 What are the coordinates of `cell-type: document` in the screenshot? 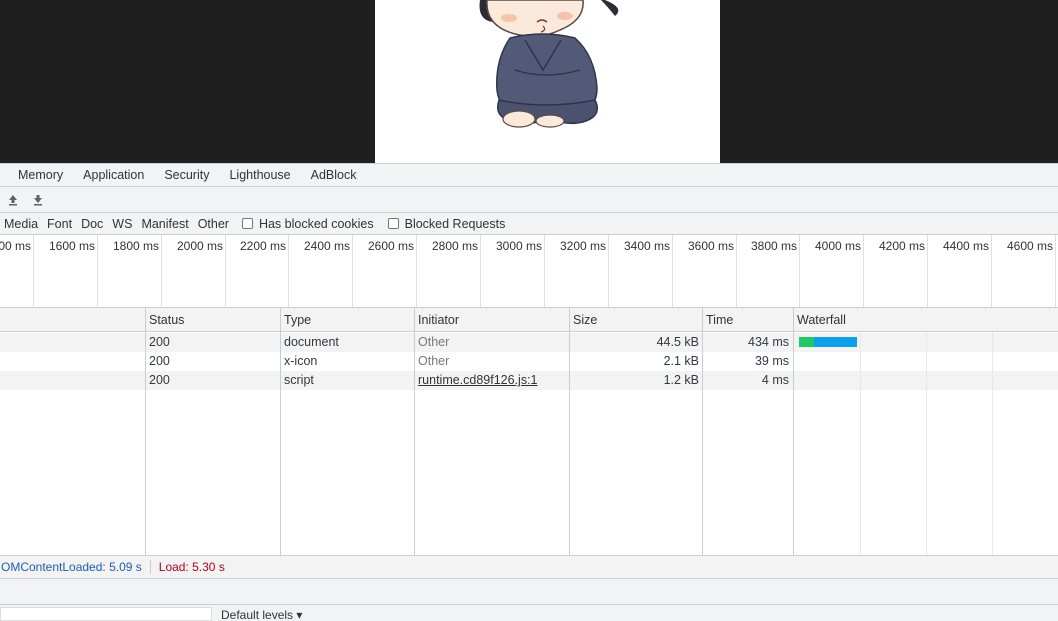 It's located at (311, 342).